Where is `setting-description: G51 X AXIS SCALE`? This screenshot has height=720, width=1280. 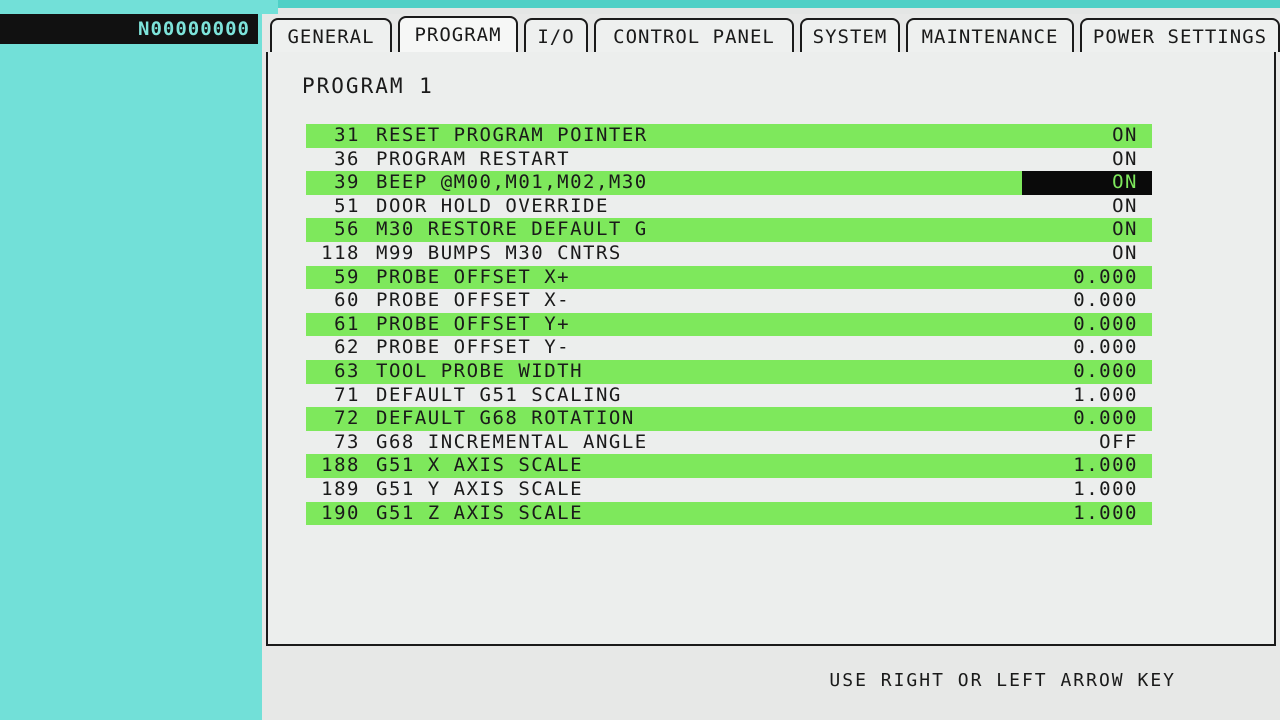 setting-description: G51 X AXIS SCALE is located at coordinates (480, 465).